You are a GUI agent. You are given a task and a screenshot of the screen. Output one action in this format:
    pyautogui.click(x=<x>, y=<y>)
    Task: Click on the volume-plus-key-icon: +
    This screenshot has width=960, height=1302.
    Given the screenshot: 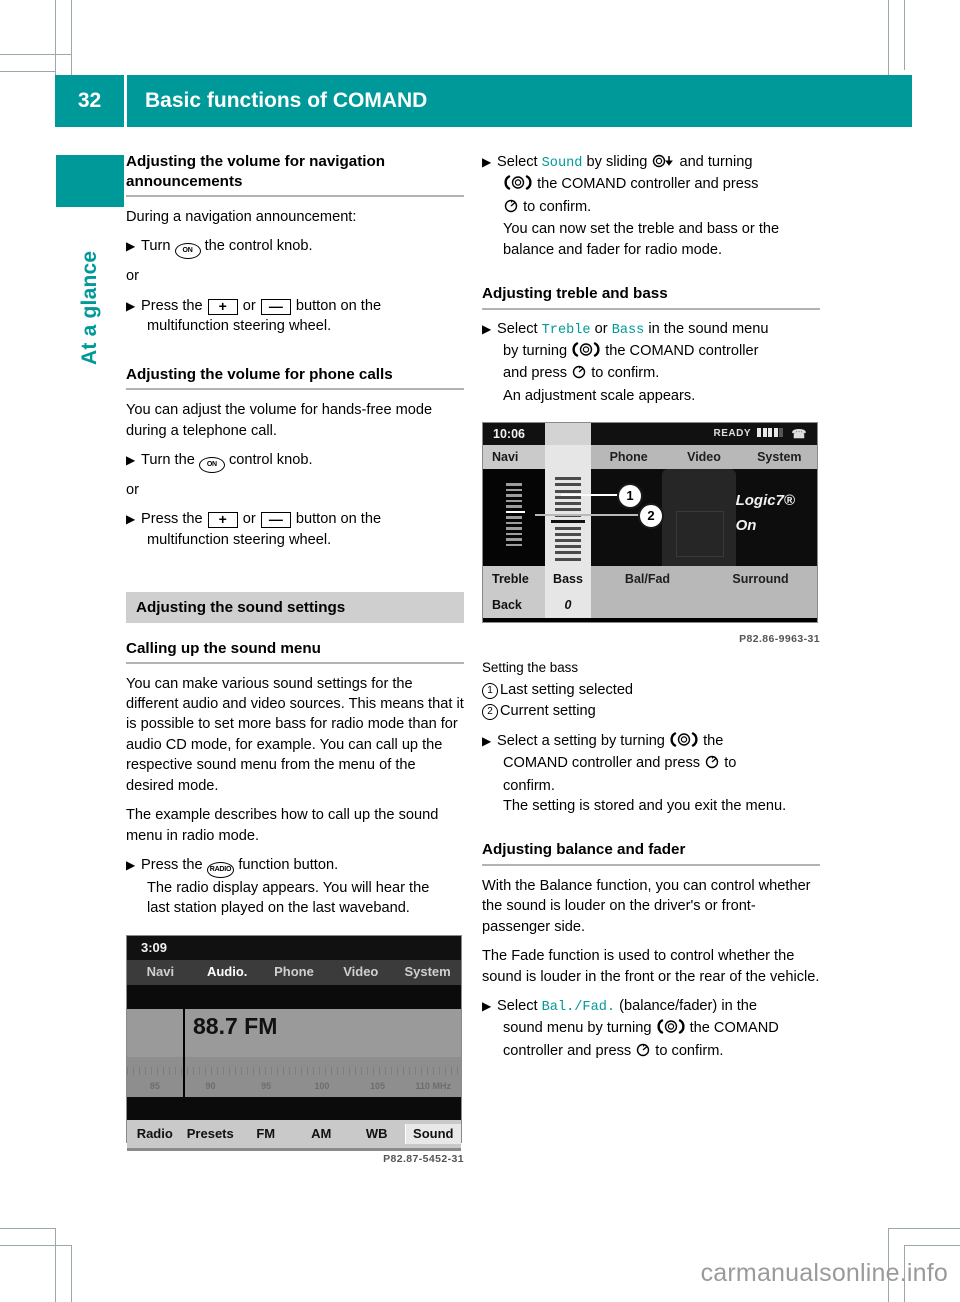 What is the action you would take?
    pyautogui.click(x=222, y=520)
    